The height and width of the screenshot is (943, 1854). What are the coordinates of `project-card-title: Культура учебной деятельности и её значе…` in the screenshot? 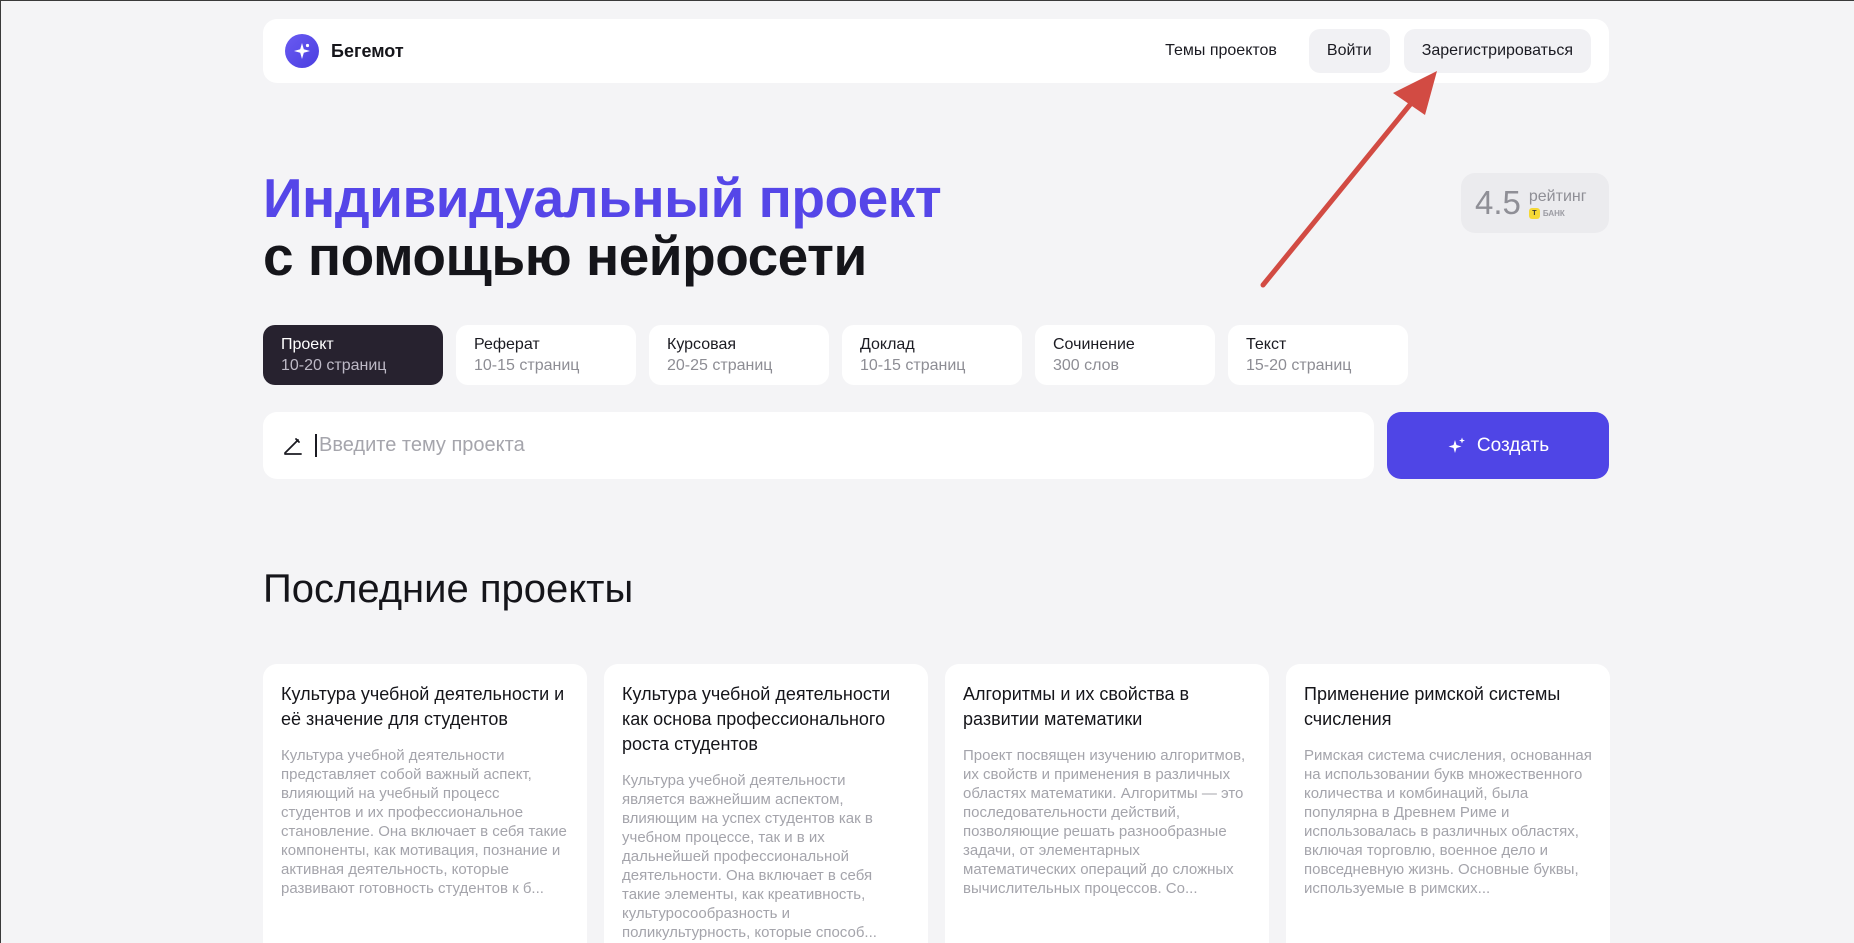 It's located at (423, 706).